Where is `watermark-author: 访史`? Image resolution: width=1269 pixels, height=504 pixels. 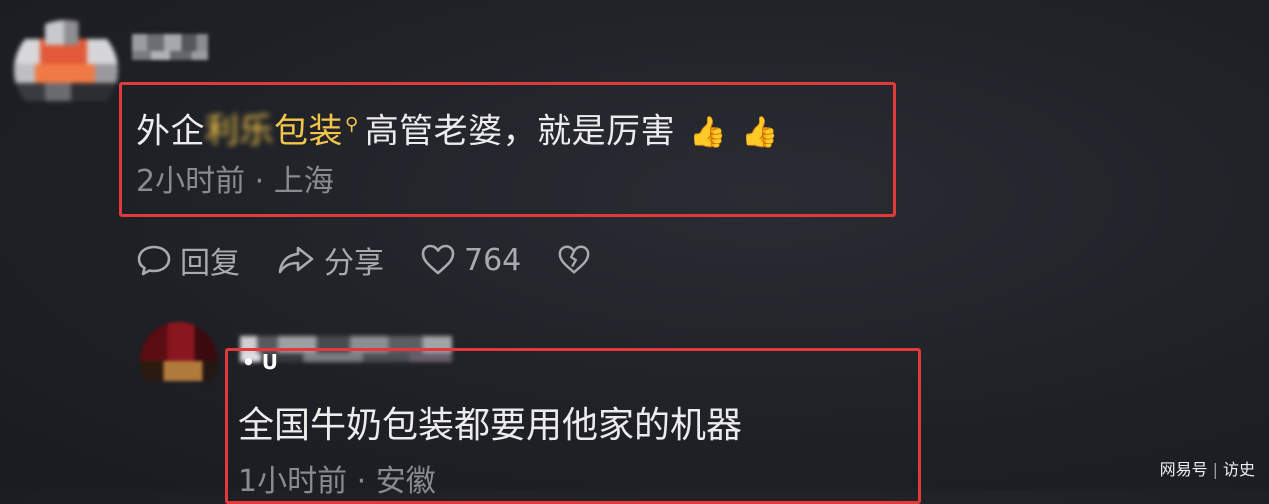
watermark-author: 访史 is located at coordinates (1238, 469).